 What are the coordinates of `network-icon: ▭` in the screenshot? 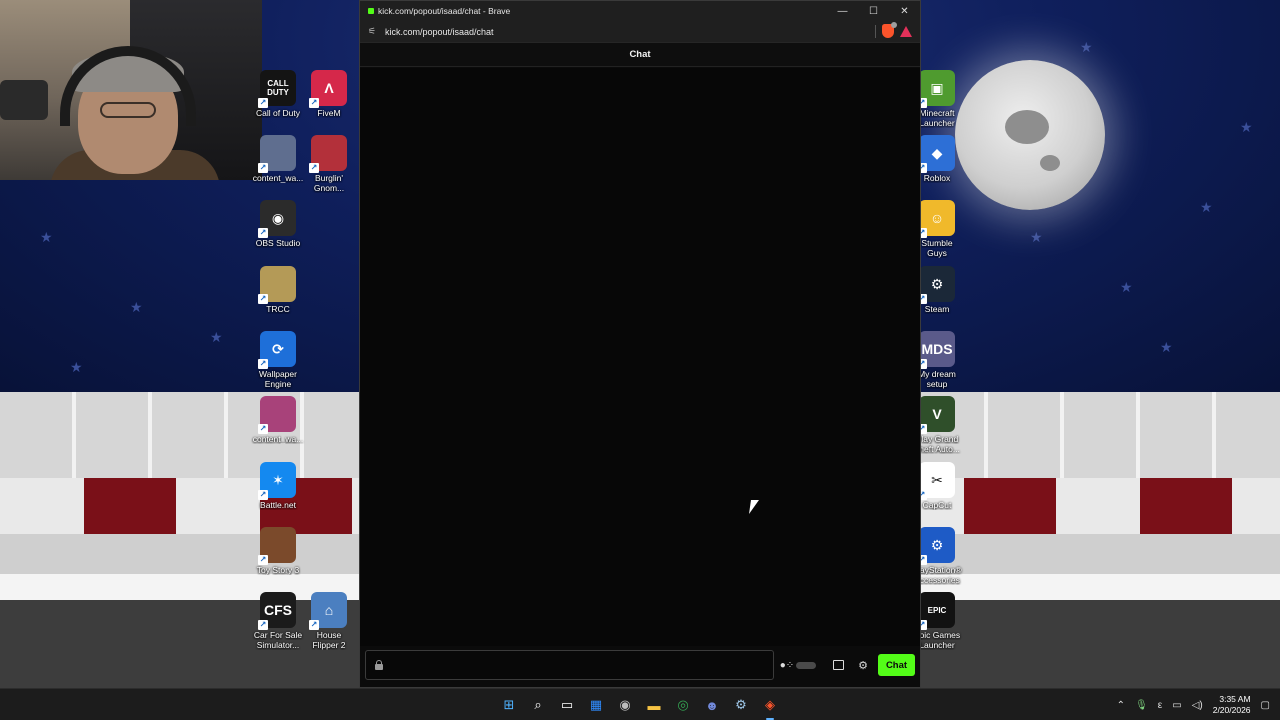 It's located at (1176, 705).